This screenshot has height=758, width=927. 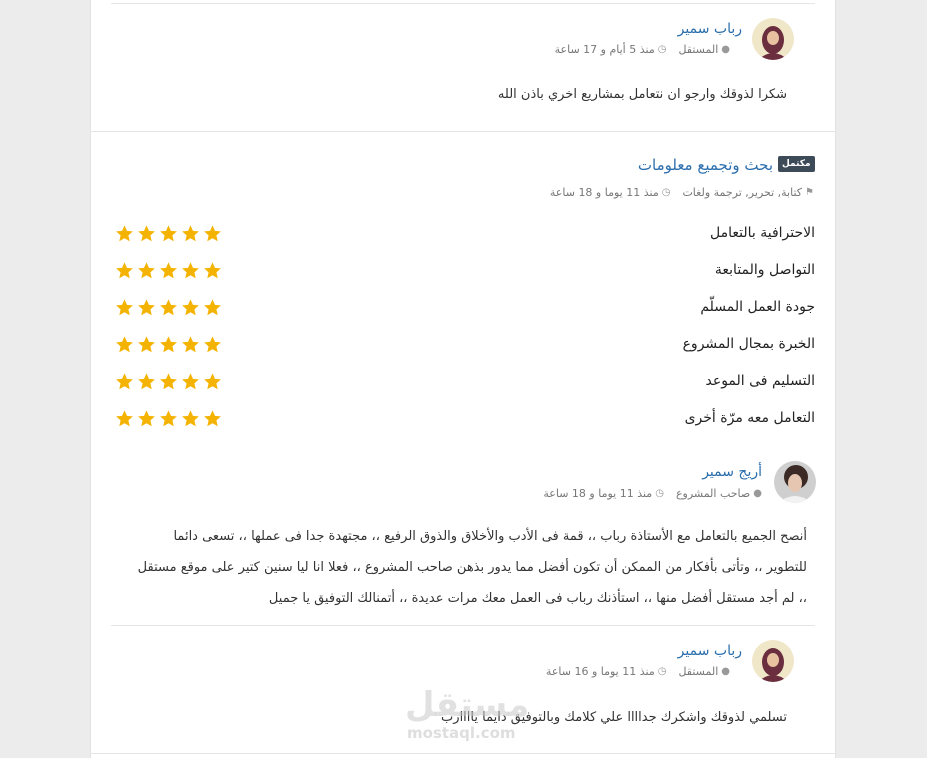 What do you see at coordinates (604, 49) in the screenshot?
I see `reply-time: منذ 5 أيام و 17 ساعة` at bounding box center [604, 49].